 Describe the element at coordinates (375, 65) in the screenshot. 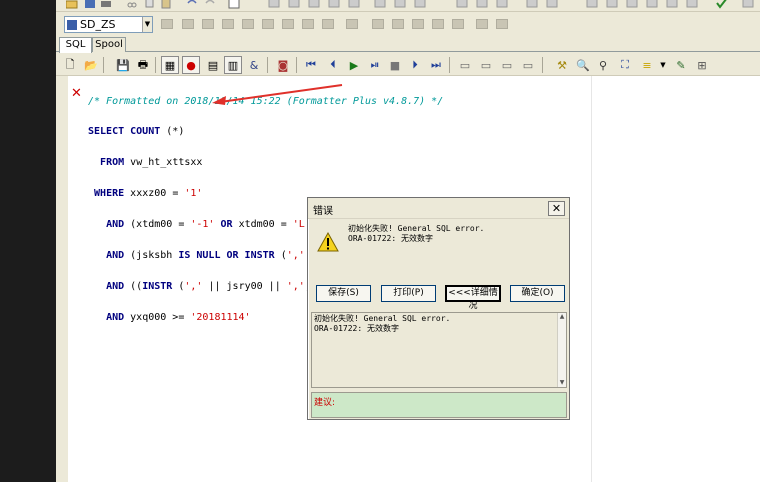

I see `step-icon: ⏯` at that location.